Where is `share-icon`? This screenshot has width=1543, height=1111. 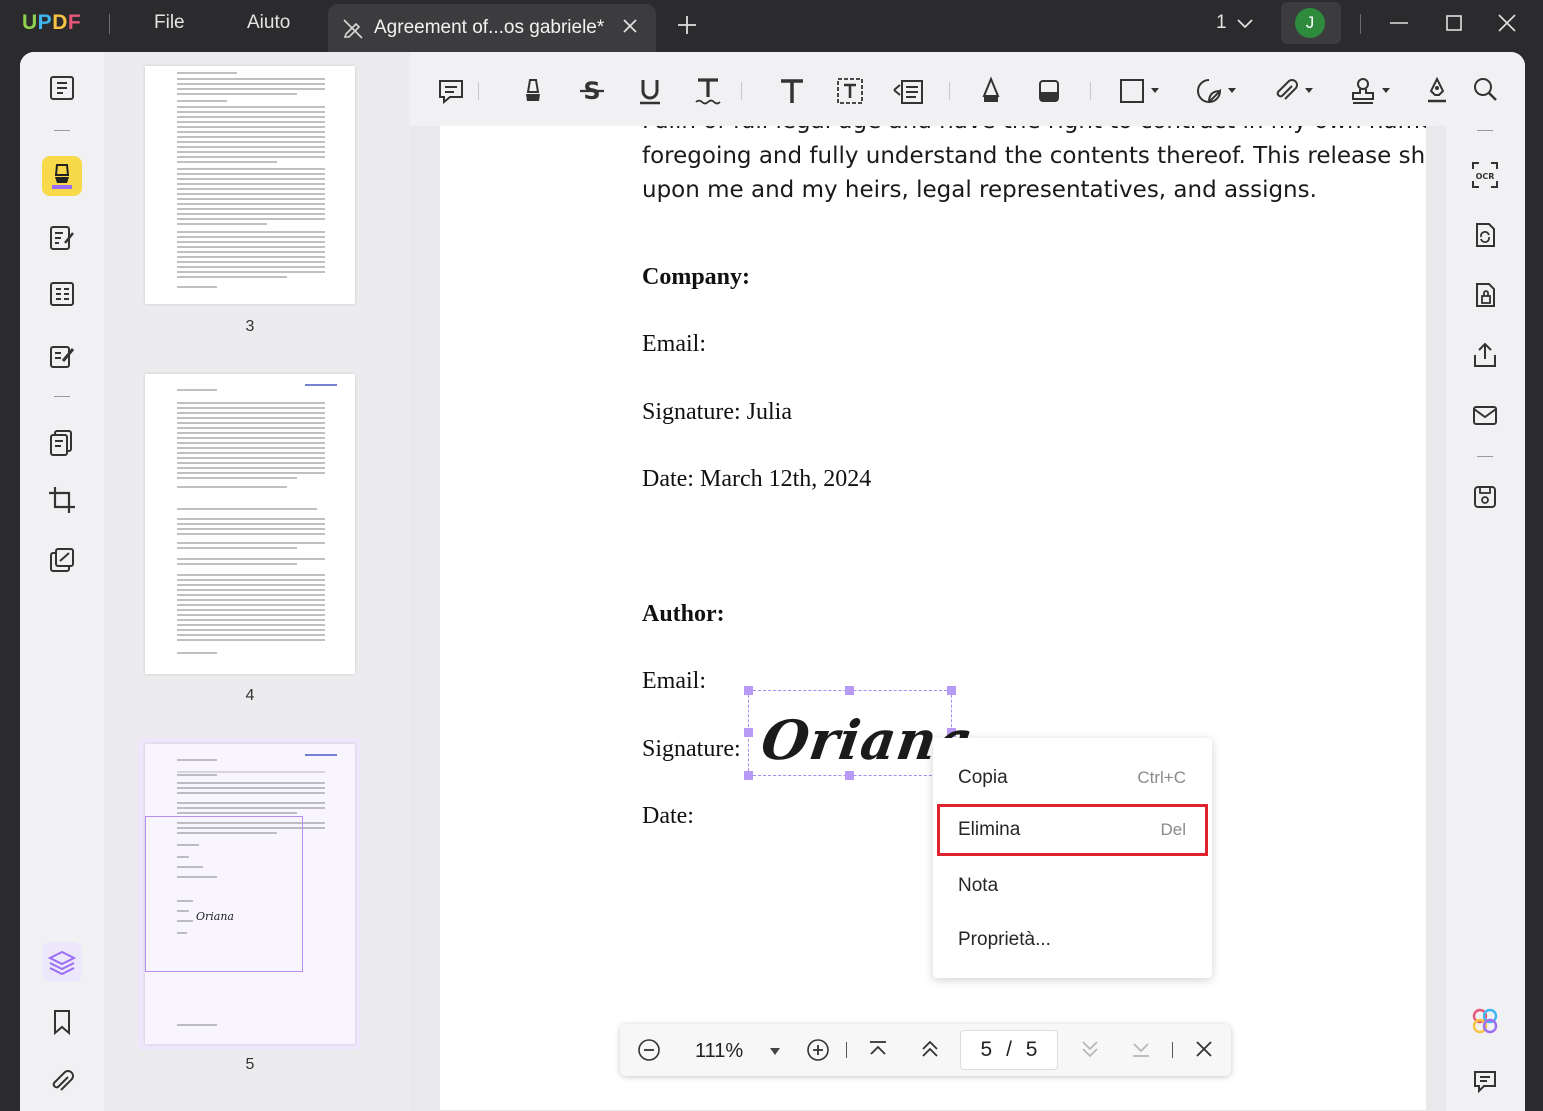 share-icon is located at coordinates (1485, 355).